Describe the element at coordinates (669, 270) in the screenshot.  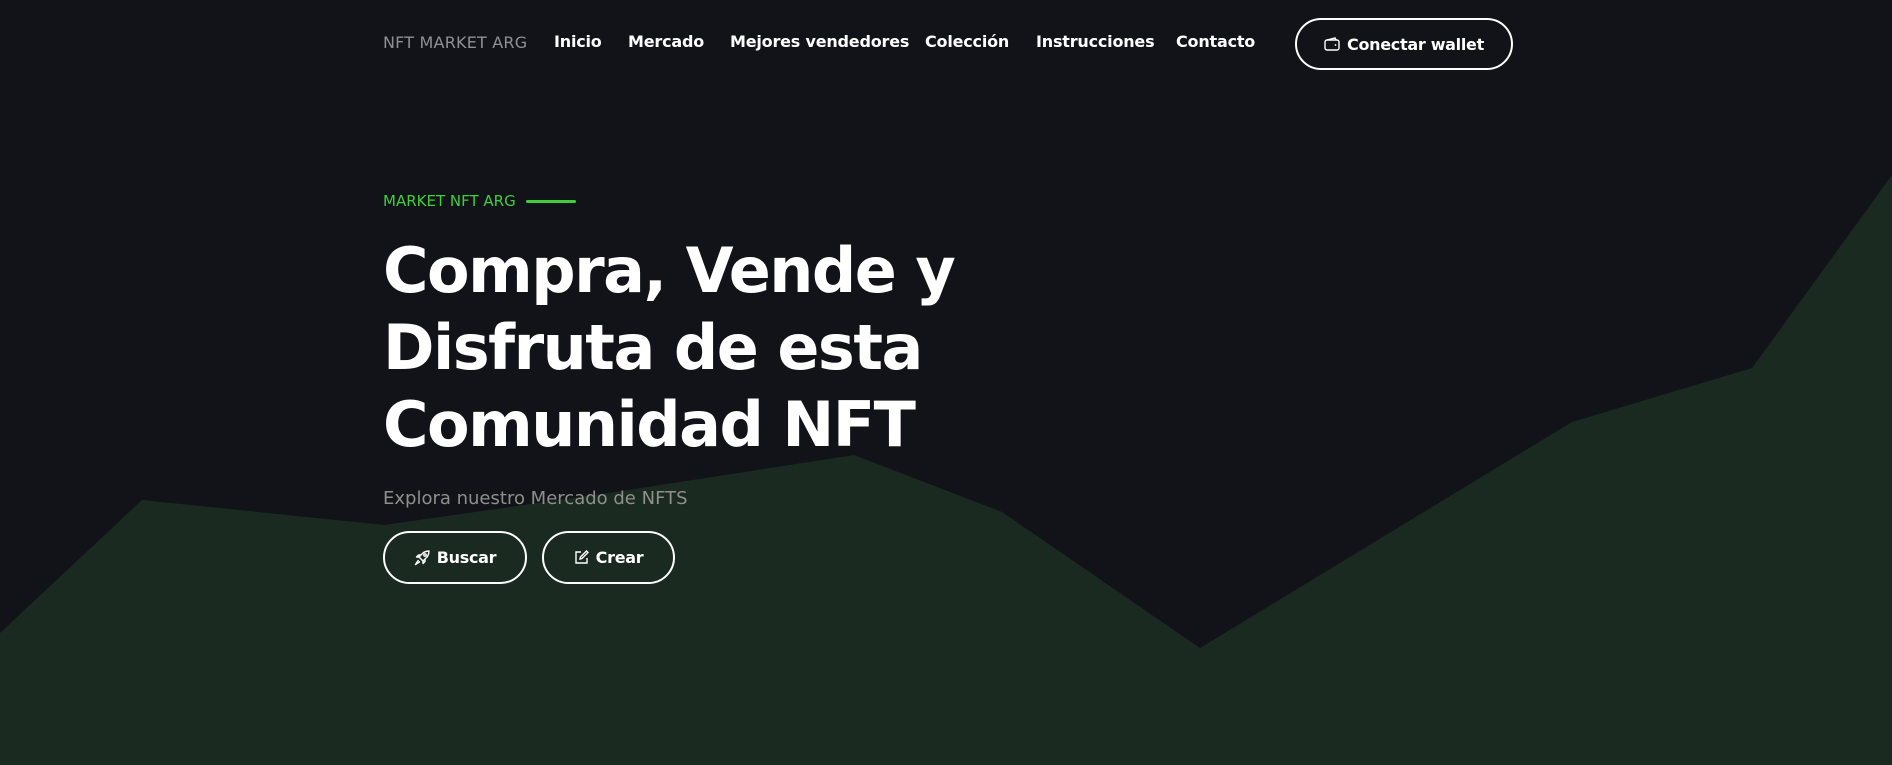
I see `hero-title-line: Compra, Vende y` at that location.